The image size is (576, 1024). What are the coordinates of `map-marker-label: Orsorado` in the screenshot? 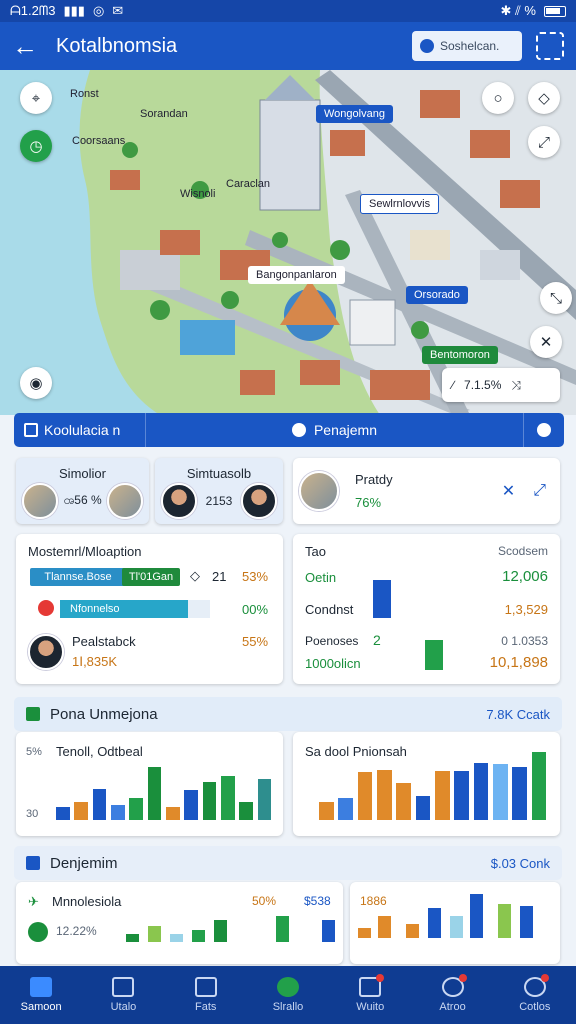 It's located at (437, 295).